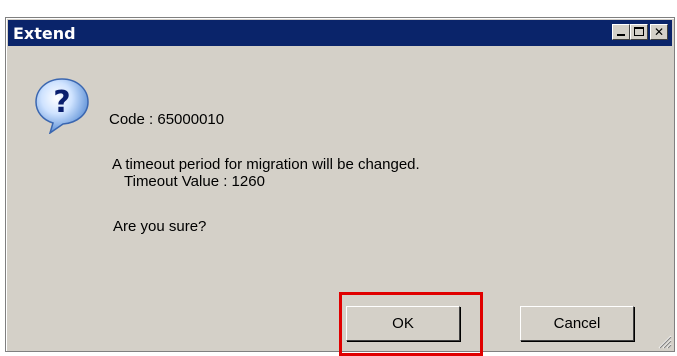  Describe the element at coordinates (340, 33) in the screenshot. I see `title-bar: Extend ✕` at that location.